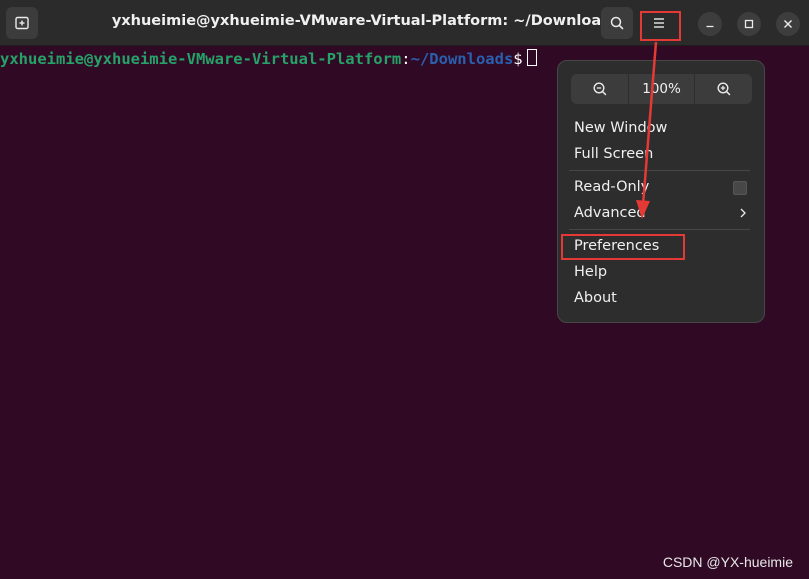 This screenshot has width=809, height=579. What do you see at coordinates (727, 562) in the screenshot?
I see `watermark: CSDN @YX-hueimie` at bounding box center [727, 562].